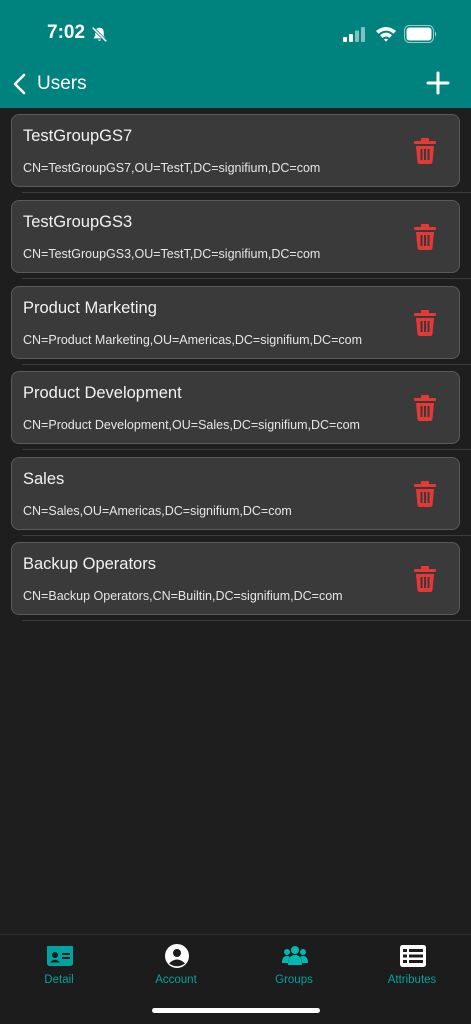 The height and width of the screenshot is (1024, 471). I want to click on list-icon, so click(413, 956).